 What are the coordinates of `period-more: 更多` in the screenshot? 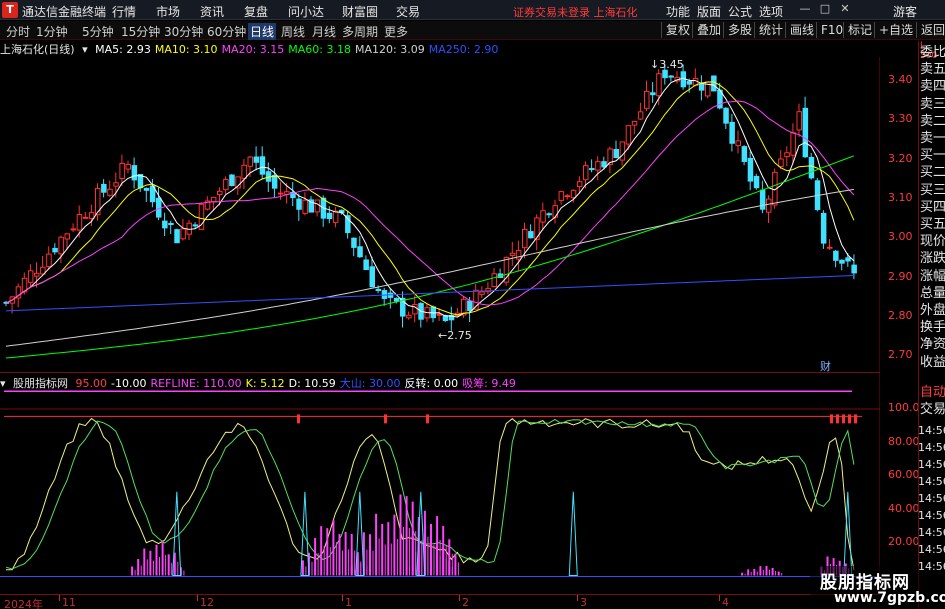 It's located at (396, 31).